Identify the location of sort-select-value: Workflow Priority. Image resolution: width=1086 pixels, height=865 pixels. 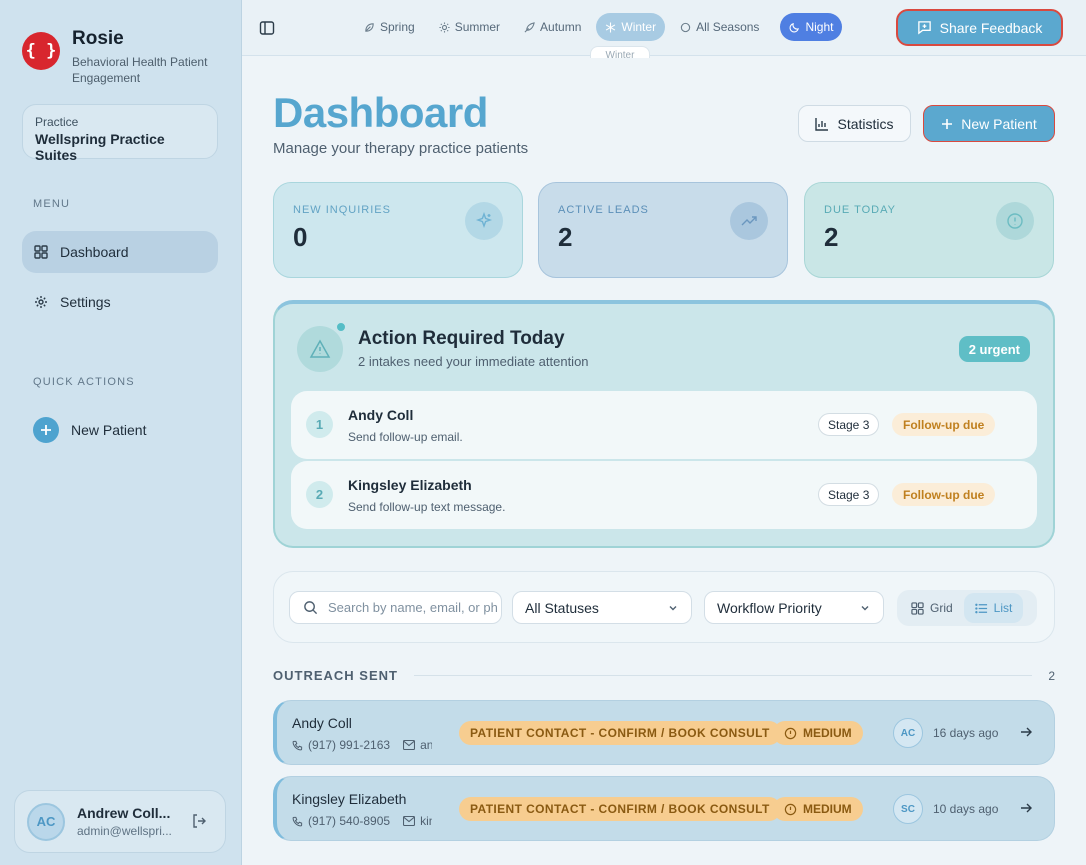
(769, 607).